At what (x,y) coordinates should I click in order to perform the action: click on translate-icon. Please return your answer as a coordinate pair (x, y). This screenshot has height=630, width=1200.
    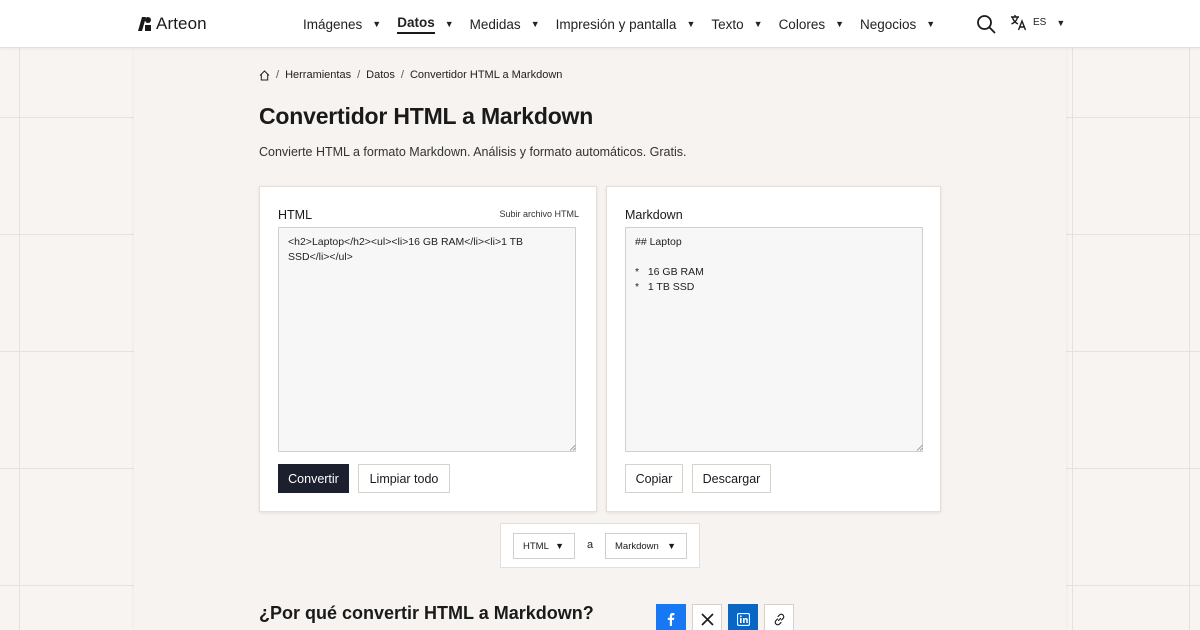
    Looking at the image, I should click on (1019, 23).